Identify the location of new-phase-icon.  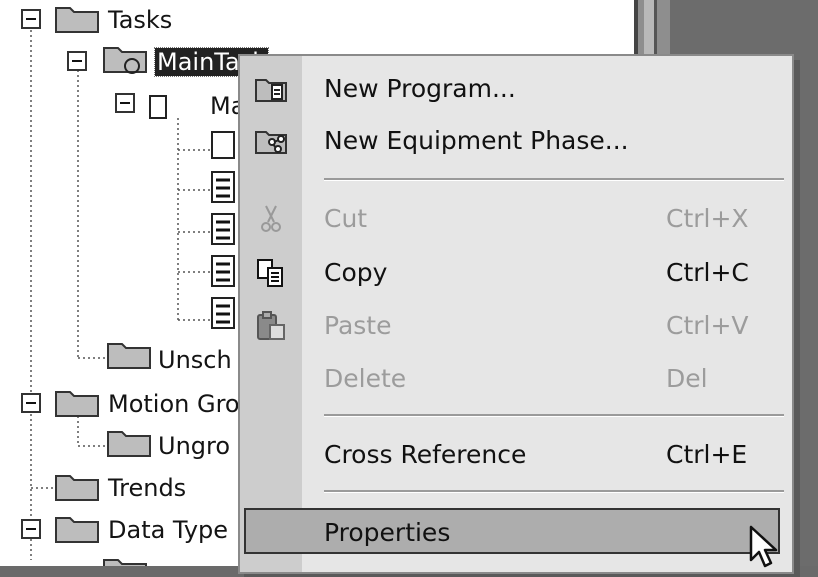
(271, 142).